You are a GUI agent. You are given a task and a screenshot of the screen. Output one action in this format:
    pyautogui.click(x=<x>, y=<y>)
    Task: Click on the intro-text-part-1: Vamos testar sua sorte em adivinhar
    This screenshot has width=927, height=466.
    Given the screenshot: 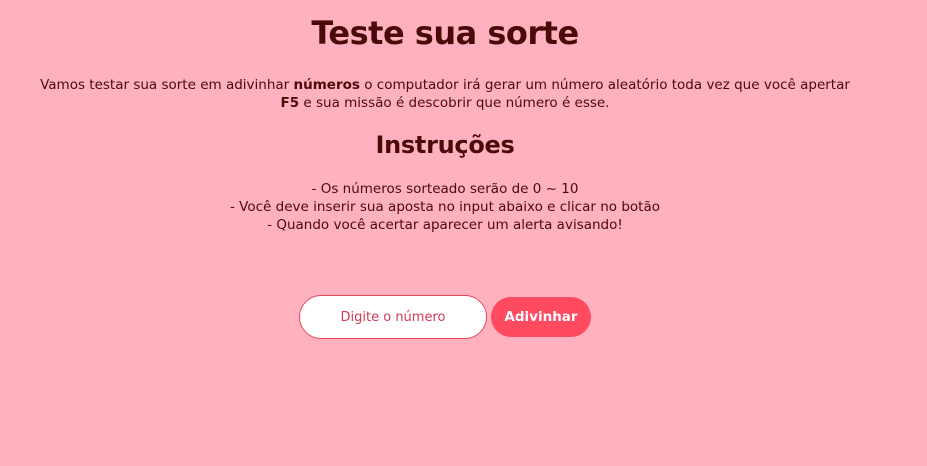 What is the action you would take?
    pyautogui.click(x=167, y=85)
    